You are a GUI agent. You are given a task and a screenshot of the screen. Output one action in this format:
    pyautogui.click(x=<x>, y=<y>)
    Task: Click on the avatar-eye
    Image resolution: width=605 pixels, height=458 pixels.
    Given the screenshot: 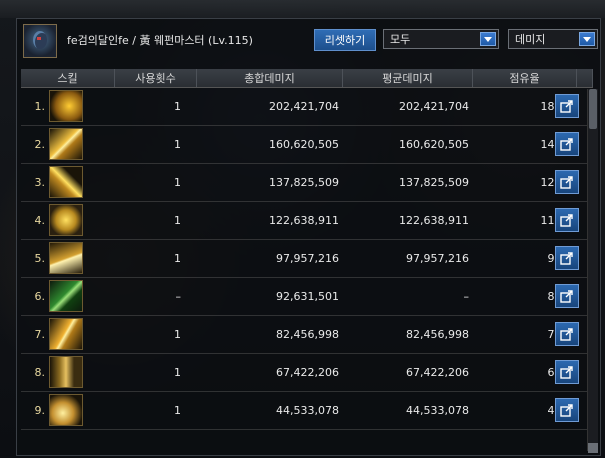 What is the action you would take?
    pyautogui.click(x=39, y=38)
    